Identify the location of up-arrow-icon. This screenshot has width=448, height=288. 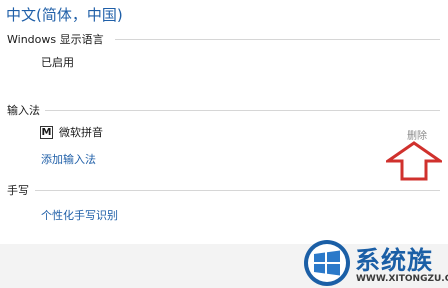
(414, 161).